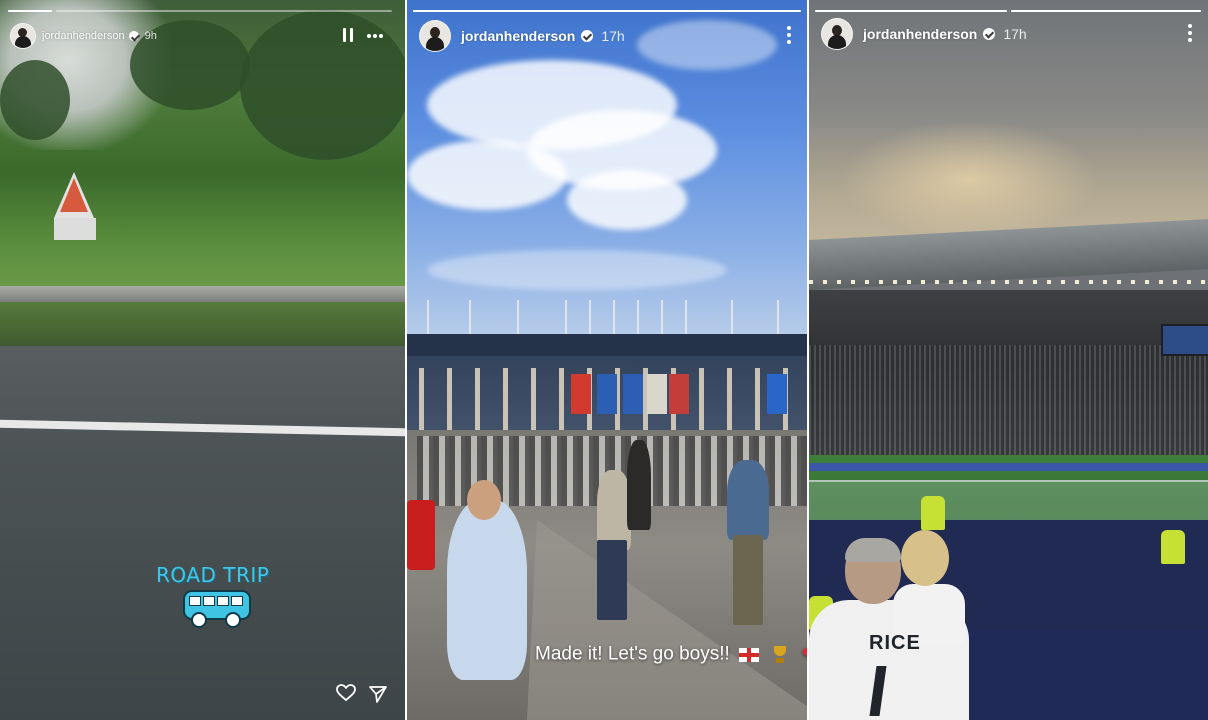 This screenshot has width=1208, height=720. I want to click on stadium-facade, so click(607, 382).